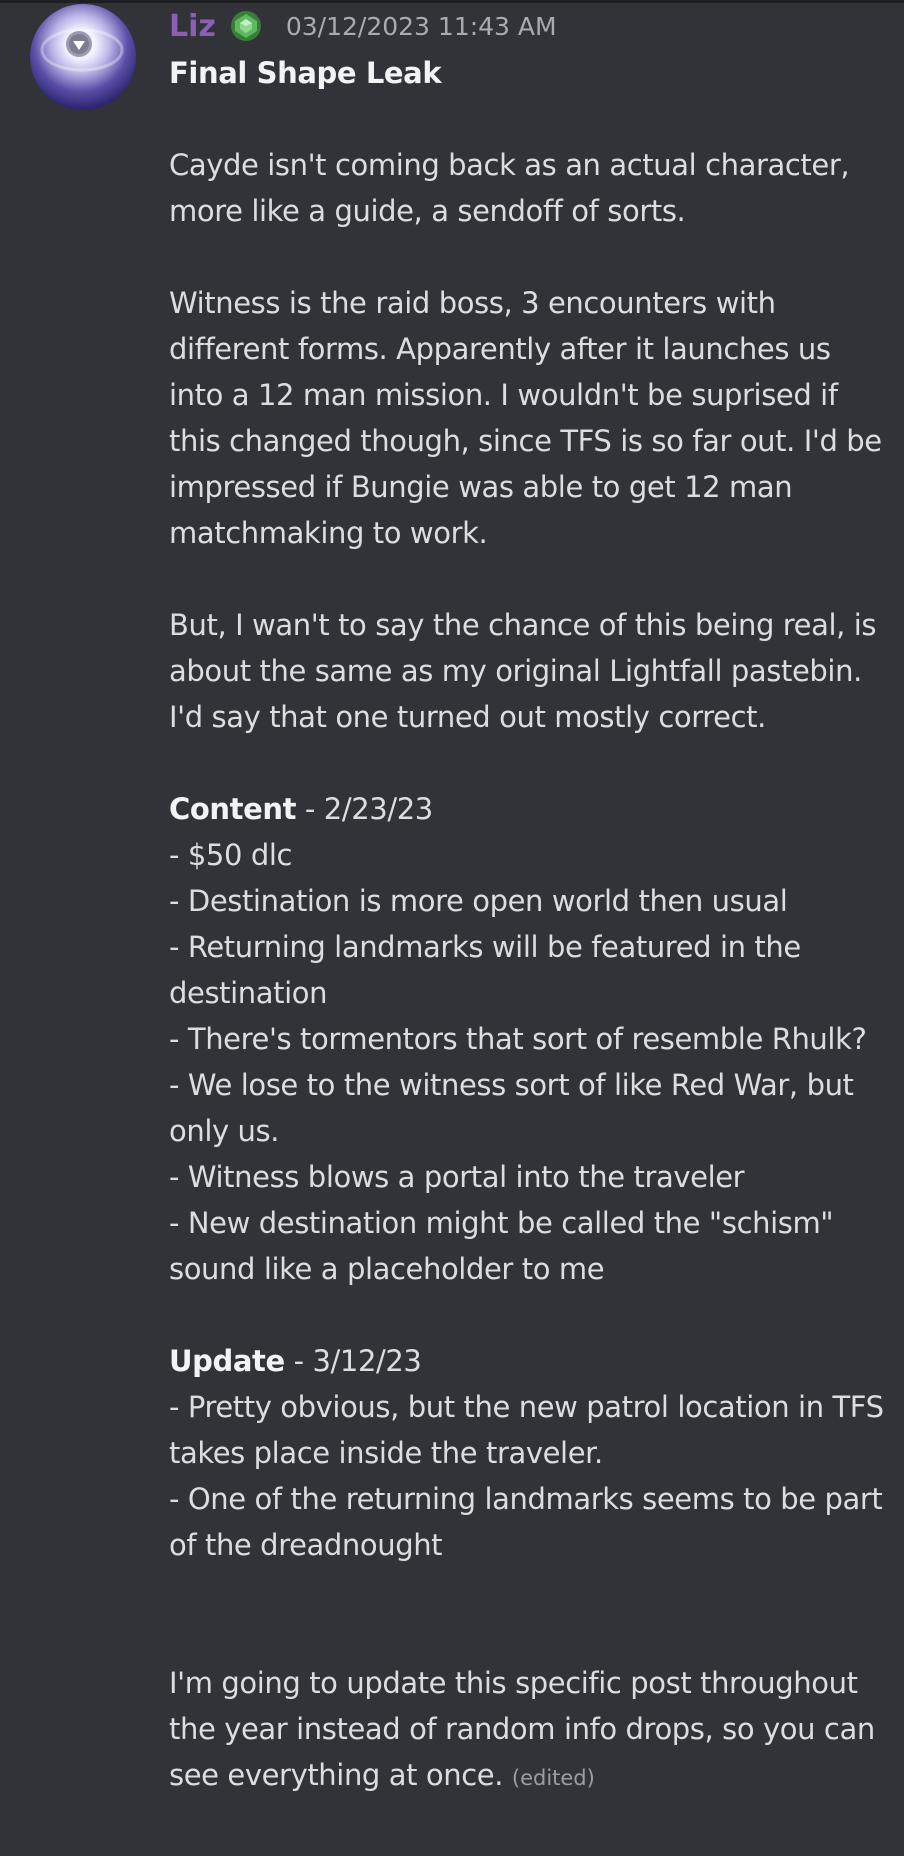 This screenshot has width=904, height=1856. I want to click on content-section-heading: Content - 2/23/23, so click(301, 809).